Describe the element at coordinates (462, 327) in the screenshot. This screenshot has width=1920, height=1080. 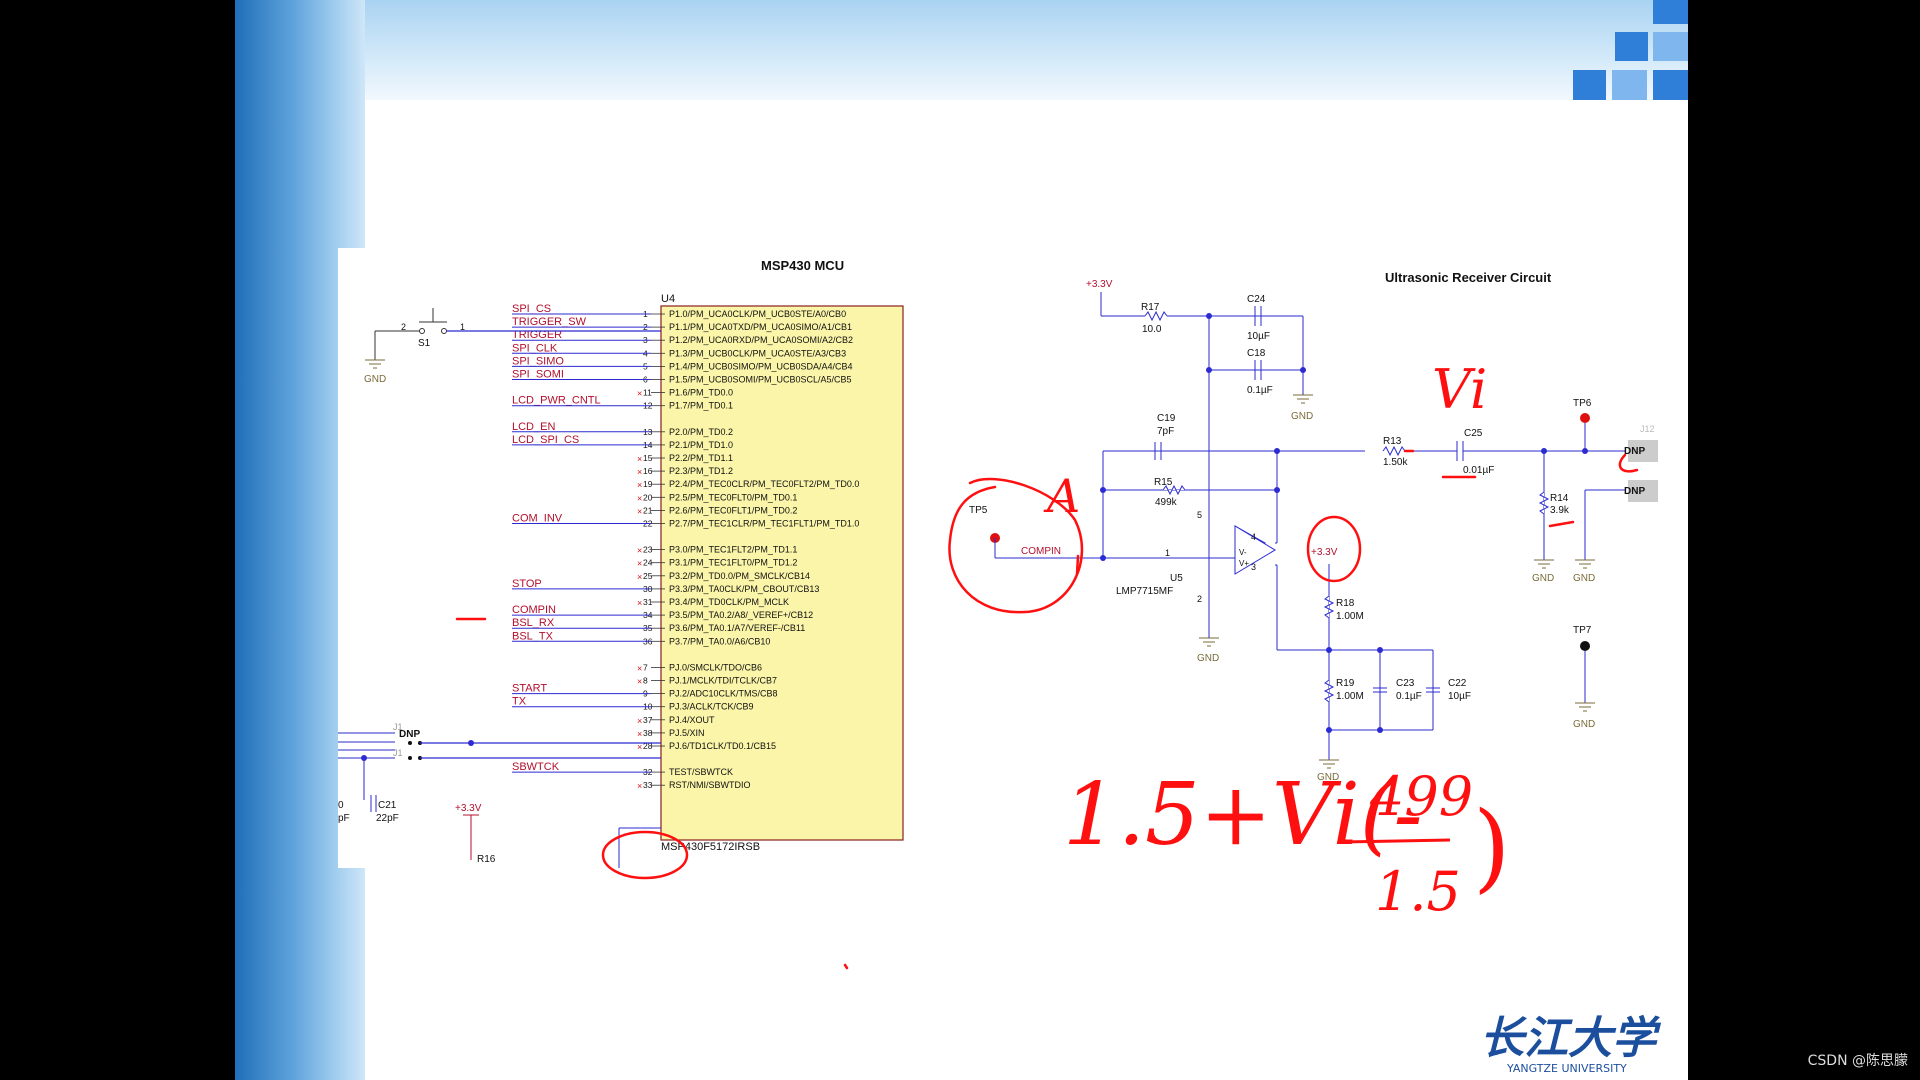
I see `switch-pin1: 1` at that location.